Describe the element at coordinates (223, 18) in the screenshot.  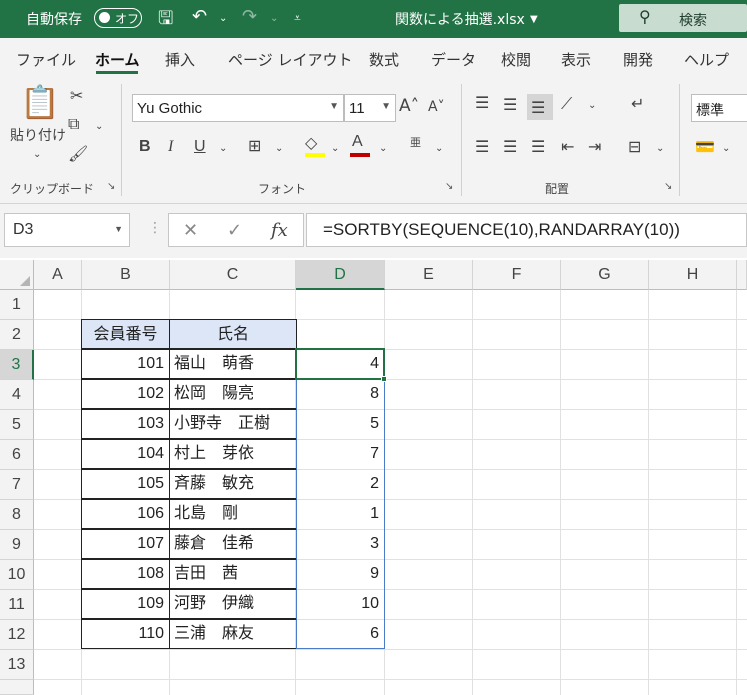
I see `undo-dropdown-icon: ⌄` at that location.